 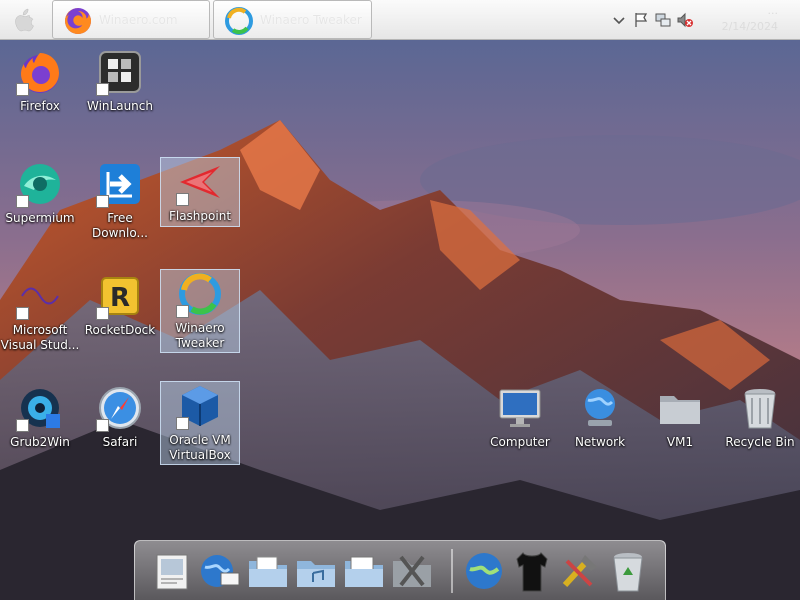 I want to click on desktop-icon-virtualbox: Oracle VM VirtualBox, so click(x=200, y=423).